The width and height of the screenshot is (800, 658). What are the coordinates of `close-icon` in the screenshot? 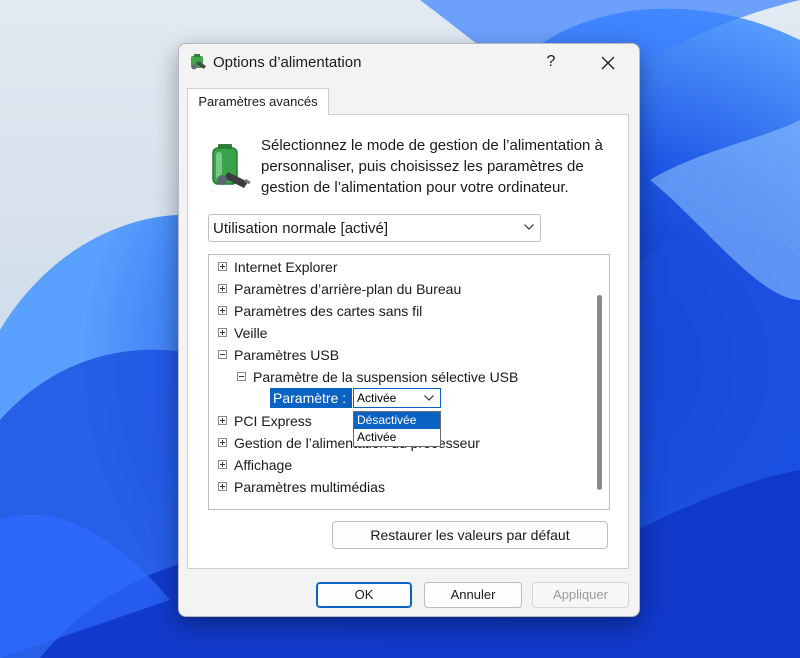 It's located at (608, 63).